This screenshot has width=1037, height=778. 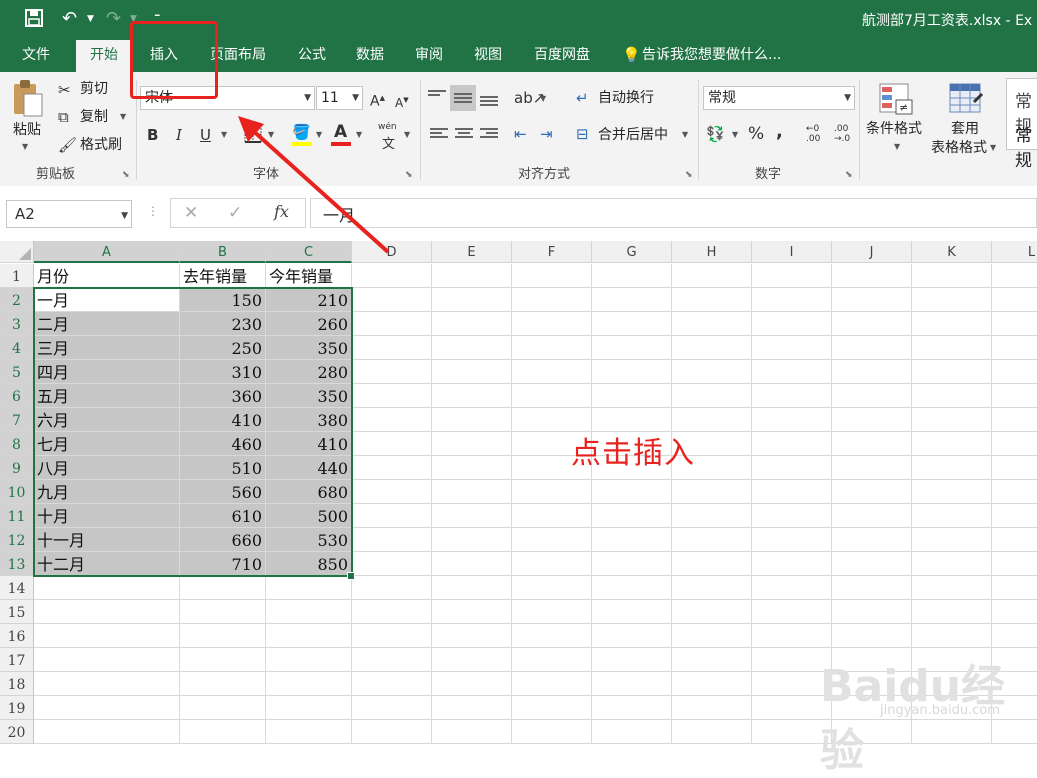 What do you see at coordinates (626, 98) in the screenshot?
I see `wrap-text-button: 自动换行` at bounding box center [626, 98].